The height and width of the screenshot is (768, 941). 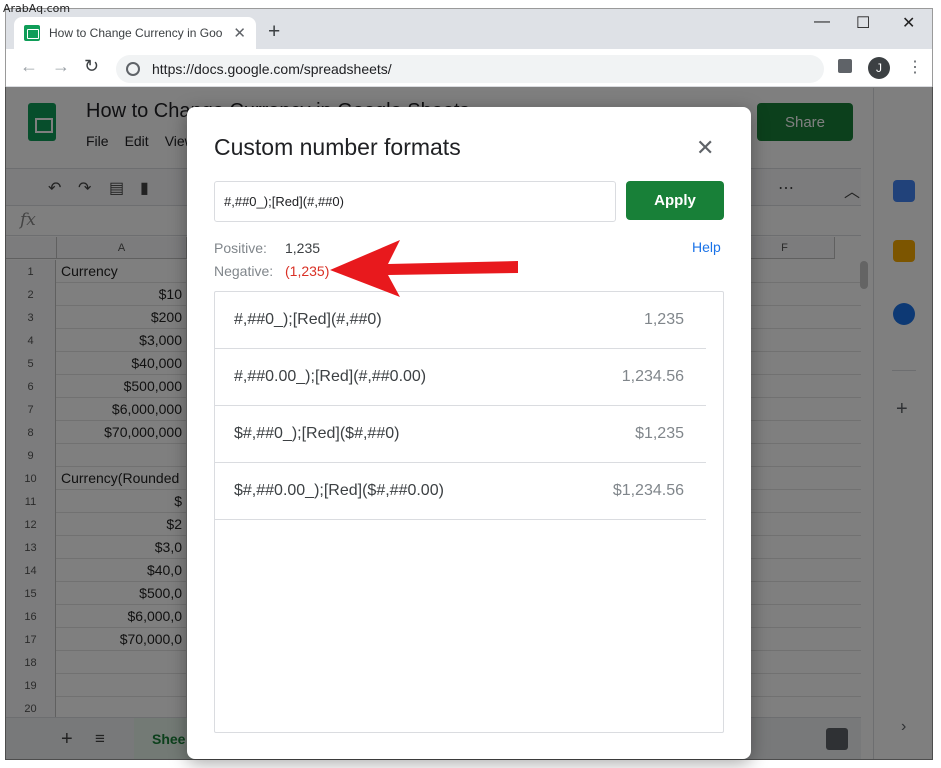 I want to click on format-example: $1,234.56, so click(x=648, y=490).